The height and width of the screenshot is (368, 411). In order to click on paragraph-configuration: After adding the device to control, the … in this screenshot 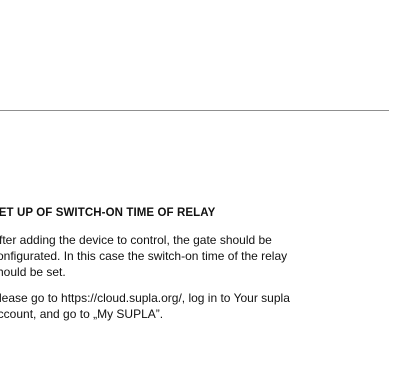, I will do `click(195, 256)`.